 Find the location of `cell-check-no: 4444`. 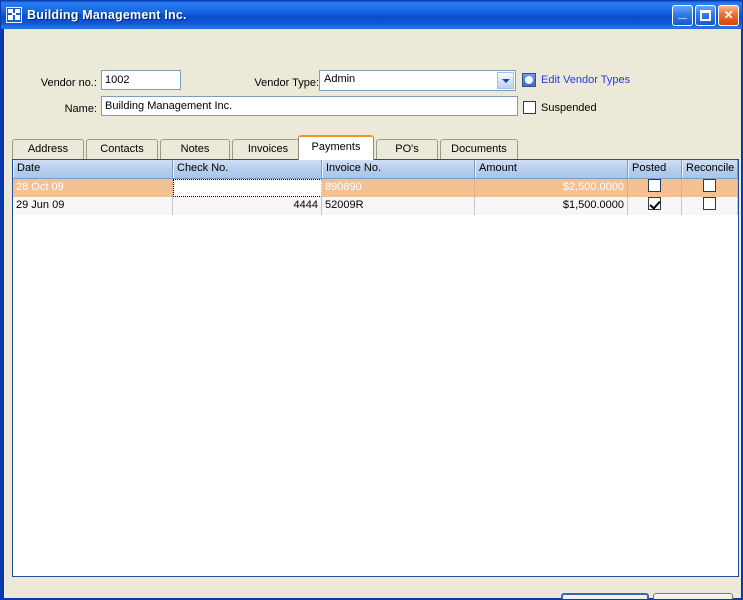

cell-check-no: 4444 is located at coordinates (247, 206).